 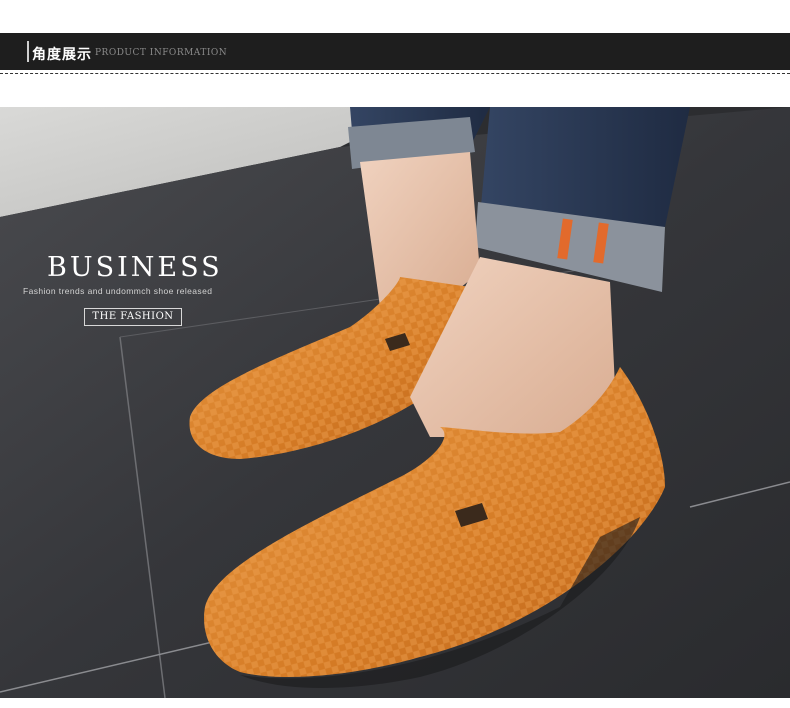 What do you see at coordinates (28, 51) in the screenshot?
I see `header-accent-line` at bounding box center [28, 51].